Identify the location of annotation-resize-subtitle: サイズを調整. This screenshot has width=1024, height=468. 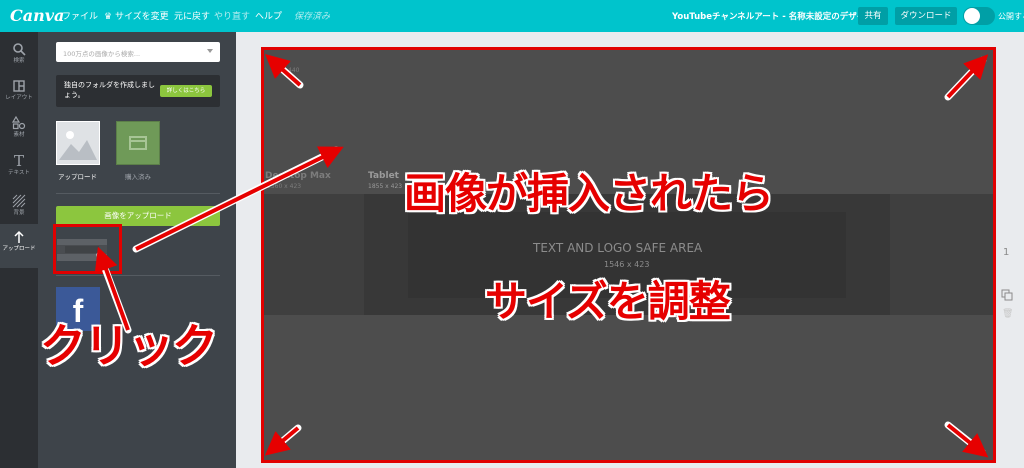
(608, 301).